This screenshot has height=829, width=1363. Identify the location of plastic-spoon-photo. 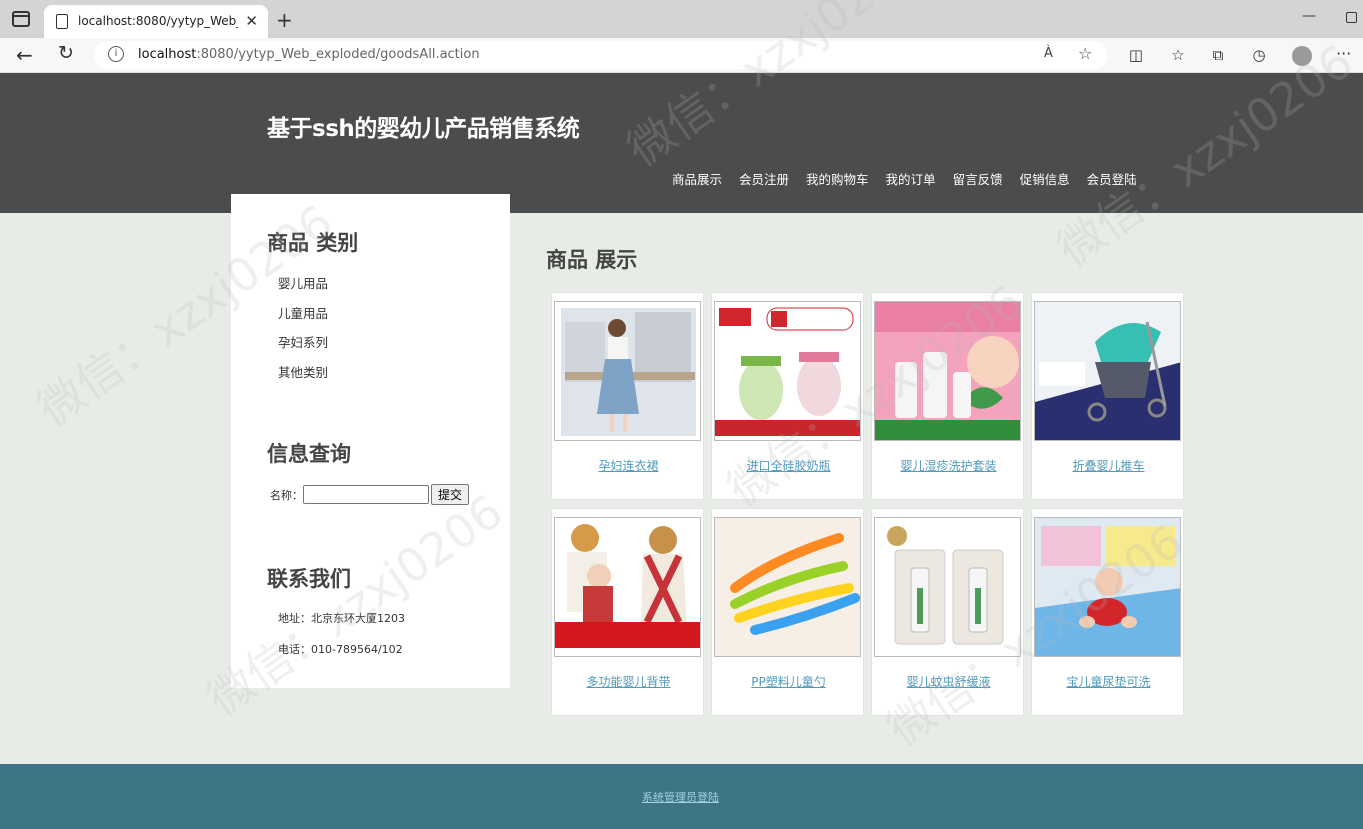
(787, 587).